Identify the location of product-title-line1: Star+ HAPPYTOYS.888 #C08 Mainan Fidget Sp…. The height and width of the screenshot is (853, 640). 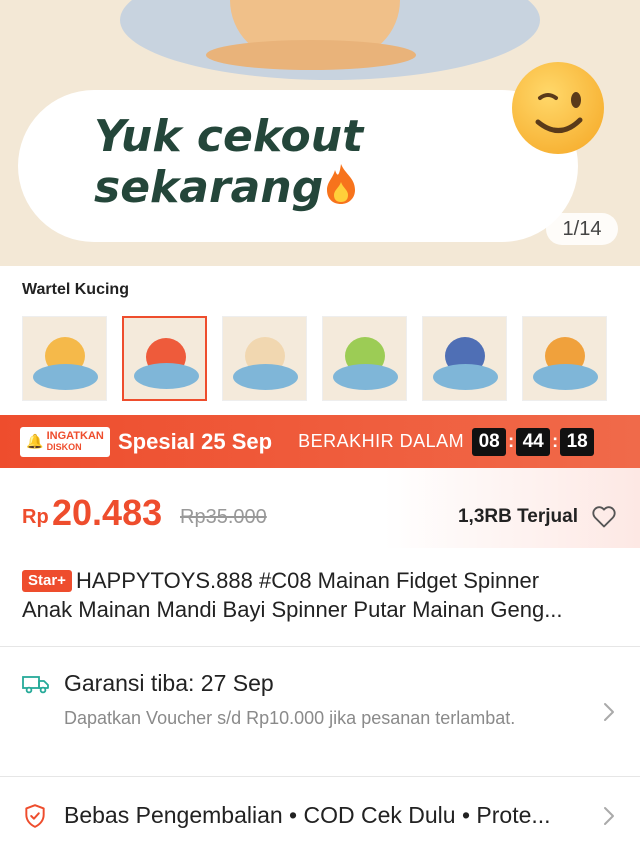
(322, 580).